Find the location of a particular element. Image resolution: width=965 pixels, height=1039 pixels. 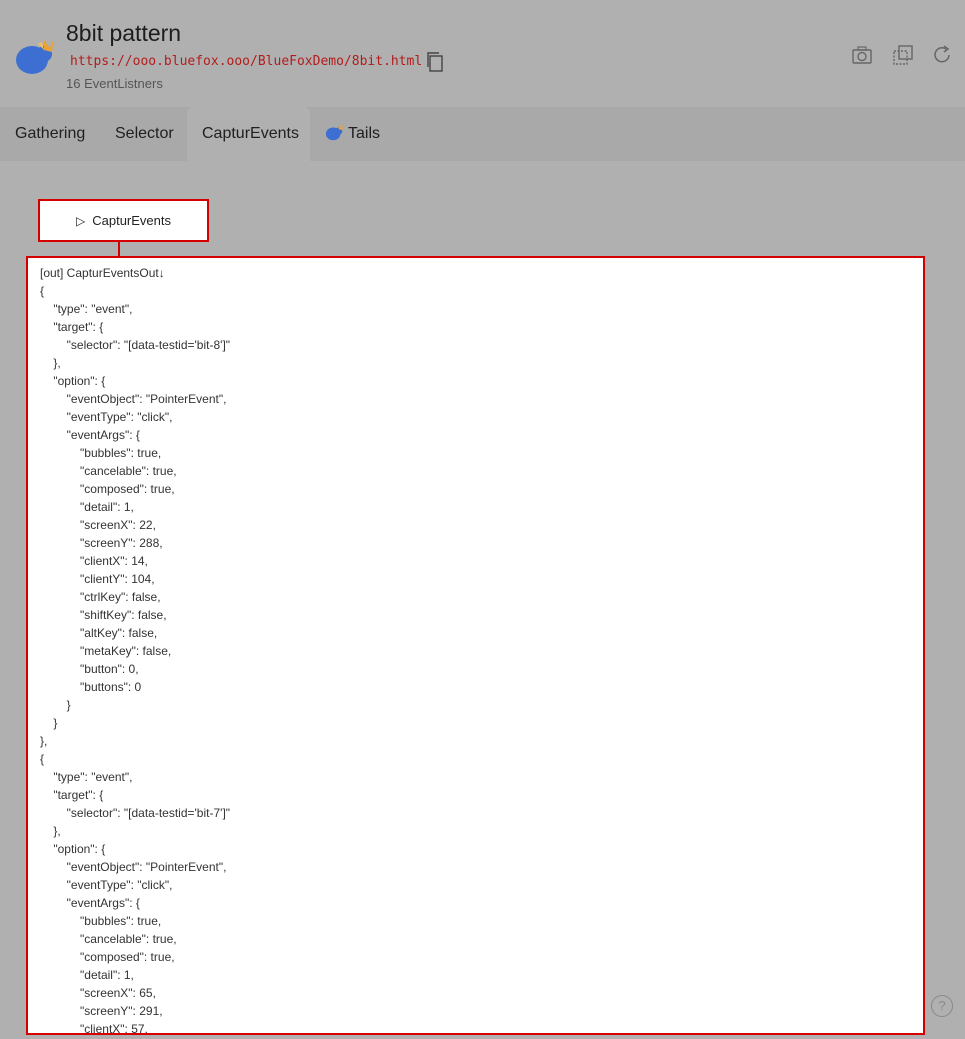

output-line: [out] CapturEventsOut↓ is located at coordinates (102, 273).